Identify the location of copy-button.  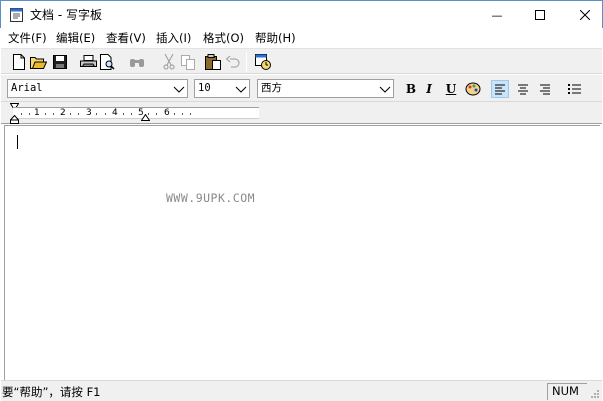
(188, 62).